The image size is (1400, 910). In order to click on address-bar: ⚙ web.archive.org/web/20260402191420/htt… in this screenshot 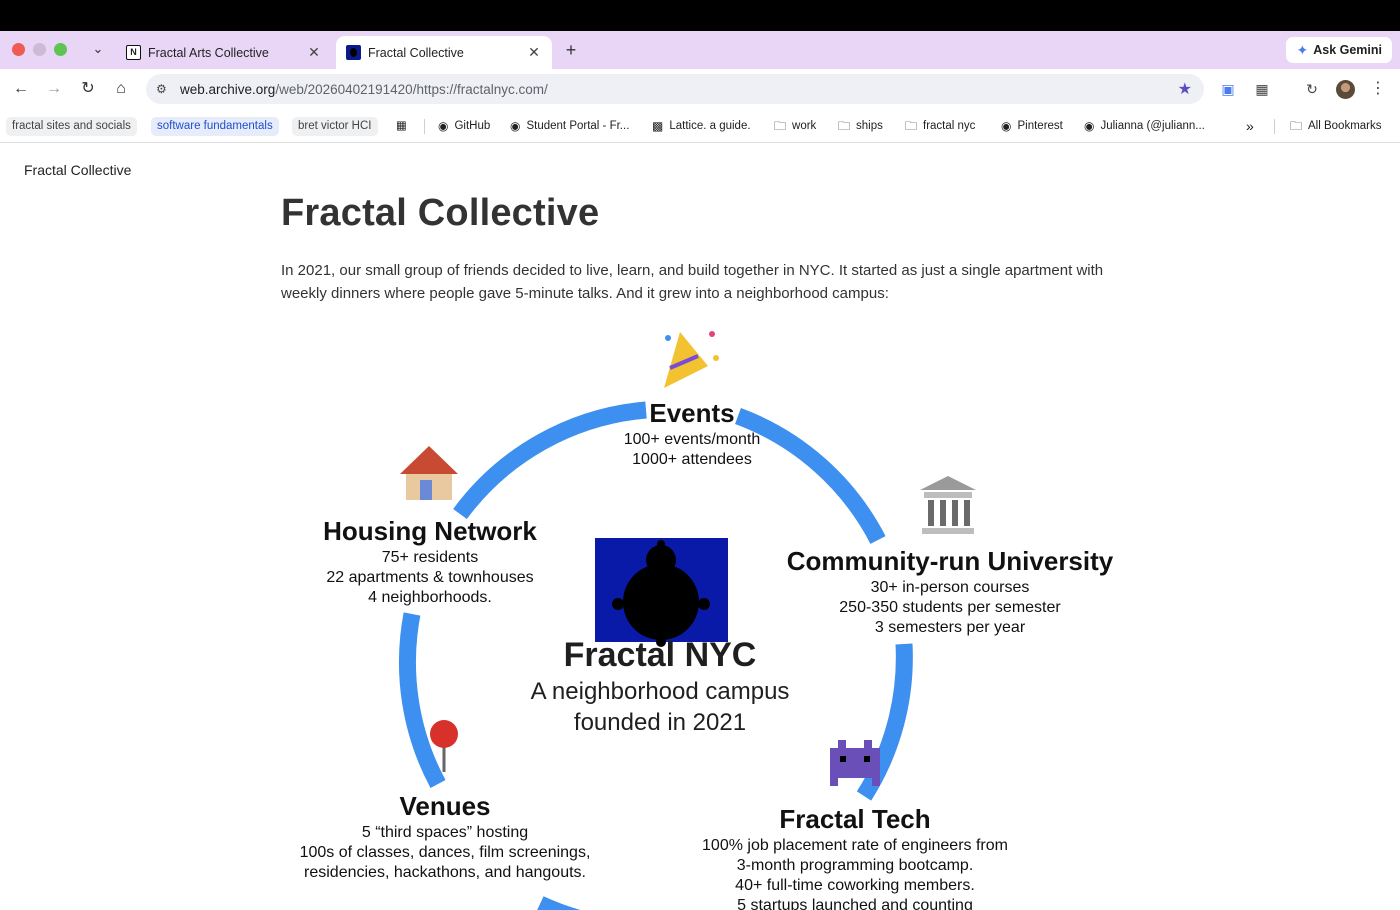, I will do `click(675, 89)`.